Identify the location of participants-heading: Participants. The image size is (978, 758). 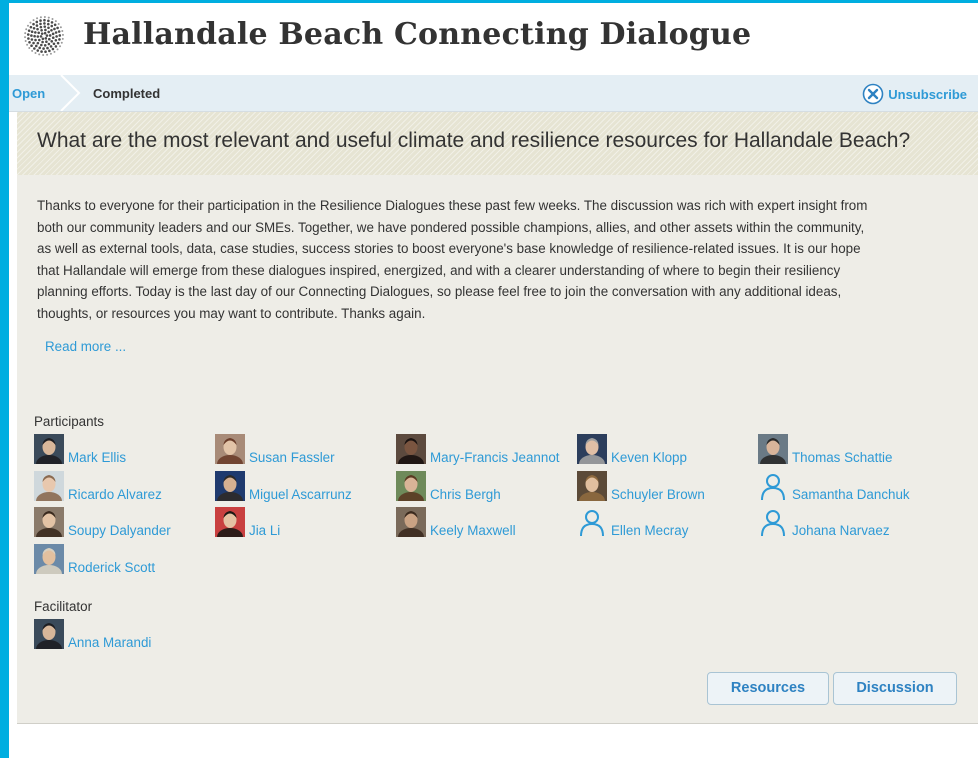
(69, 421).